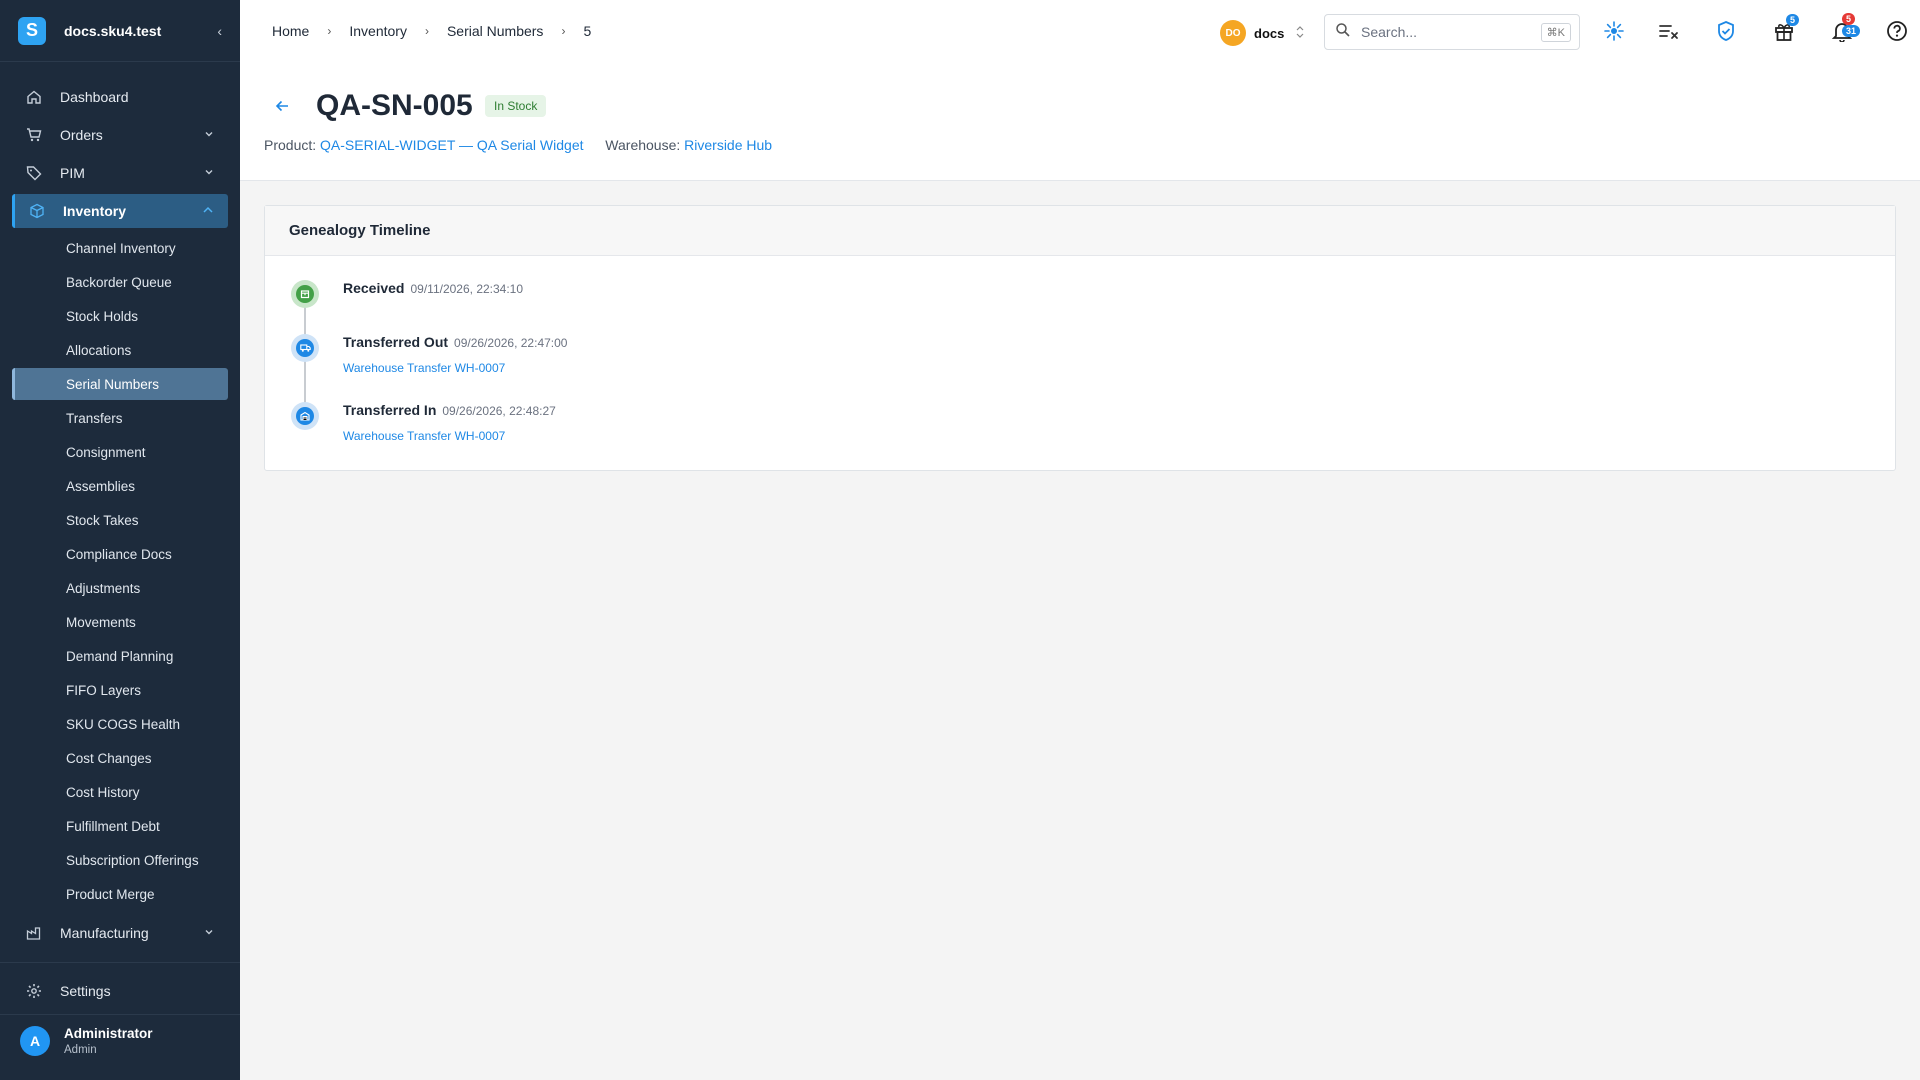  Describe the element at coordinates (32, 30) in the screenshot. I see `app-logo-icon: S` at that location.